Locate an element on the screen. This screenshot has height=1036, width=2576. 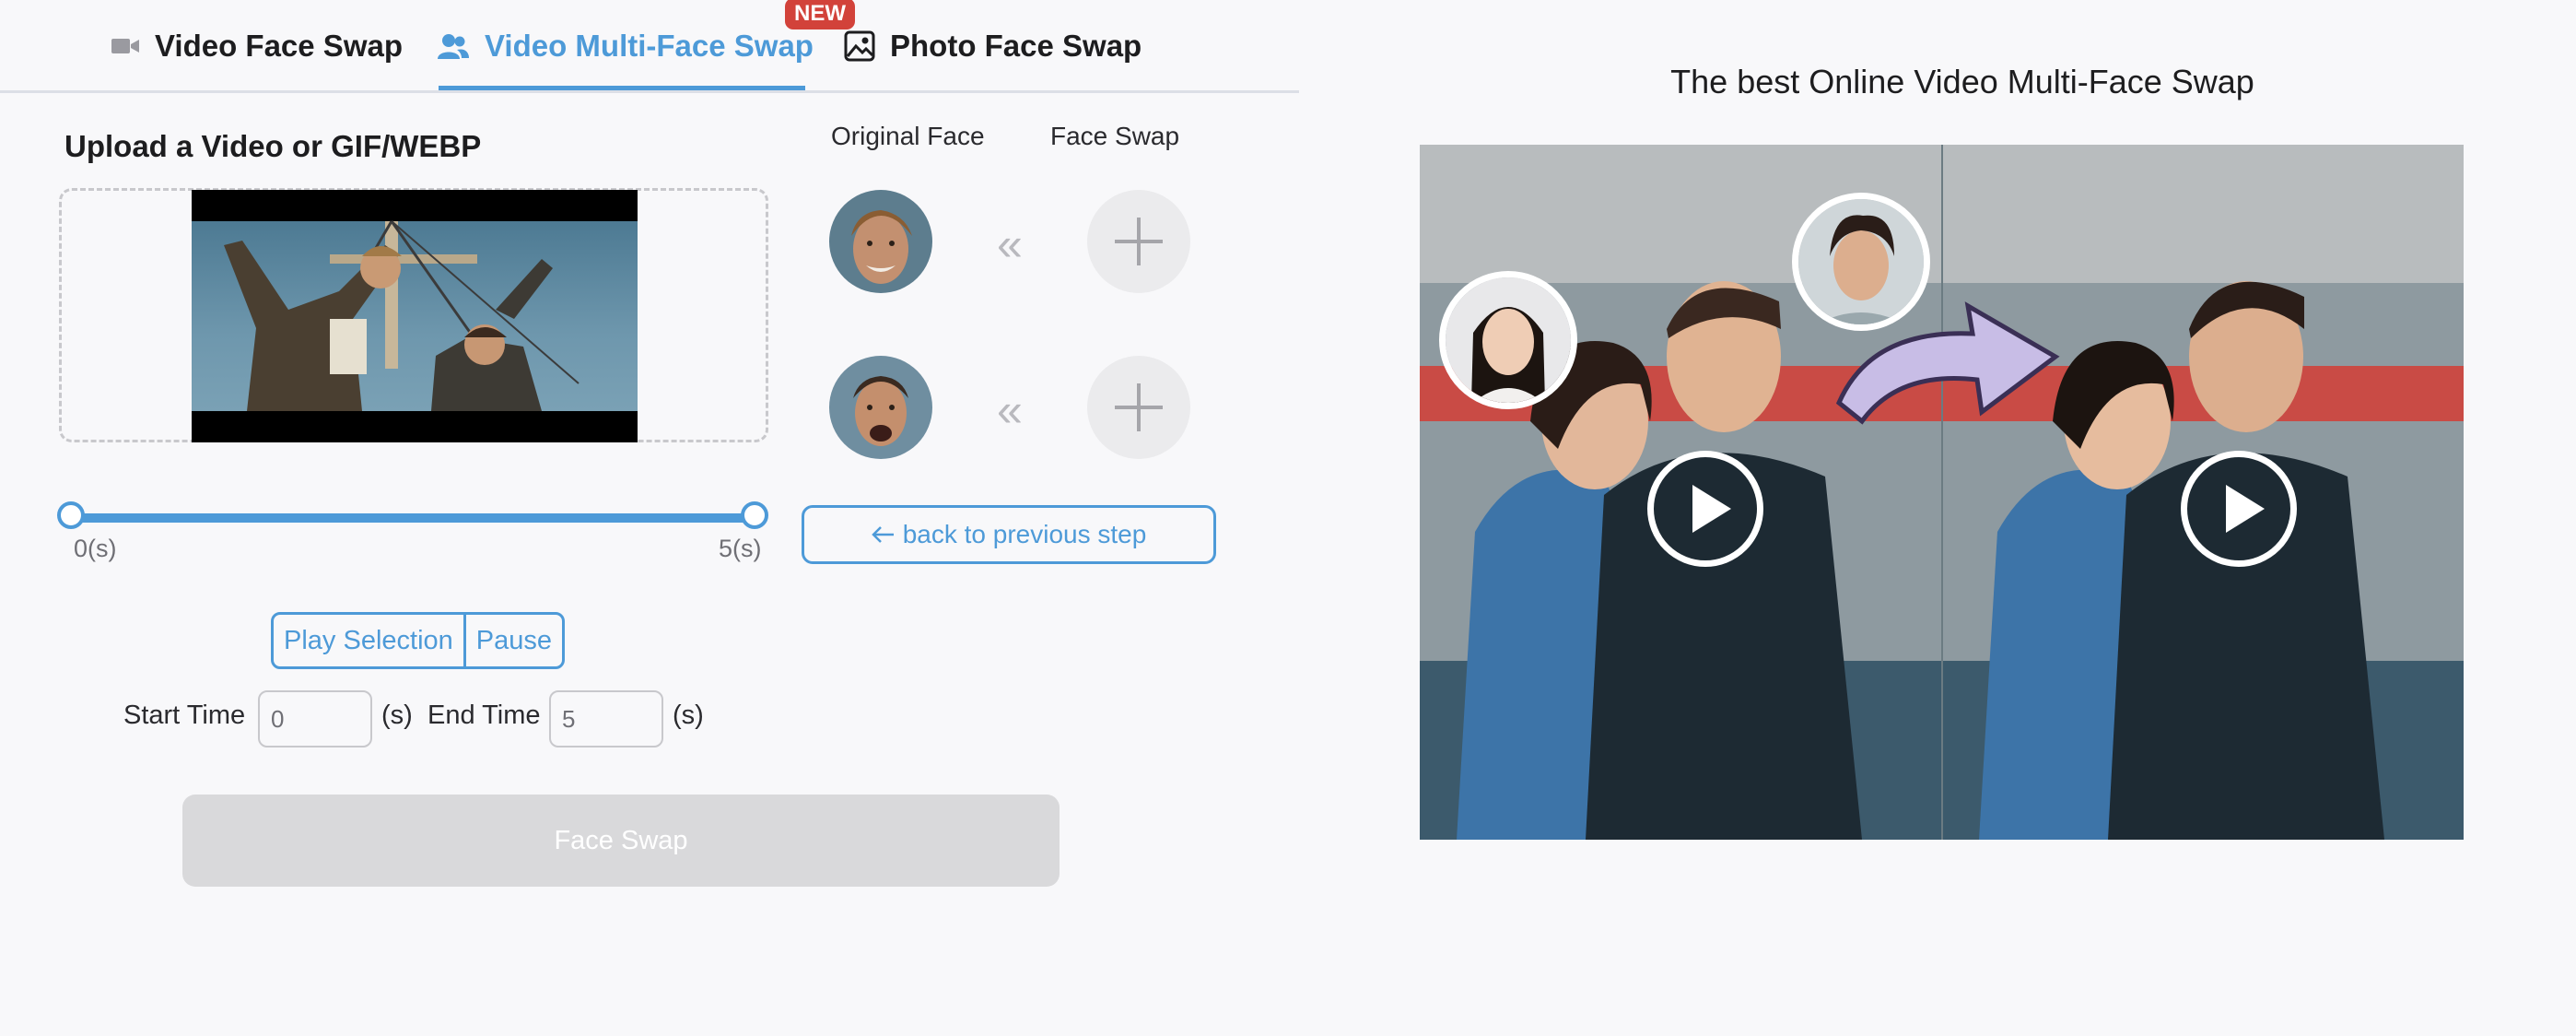
original-face-title: Original Face is located at coordinates (908, 136).